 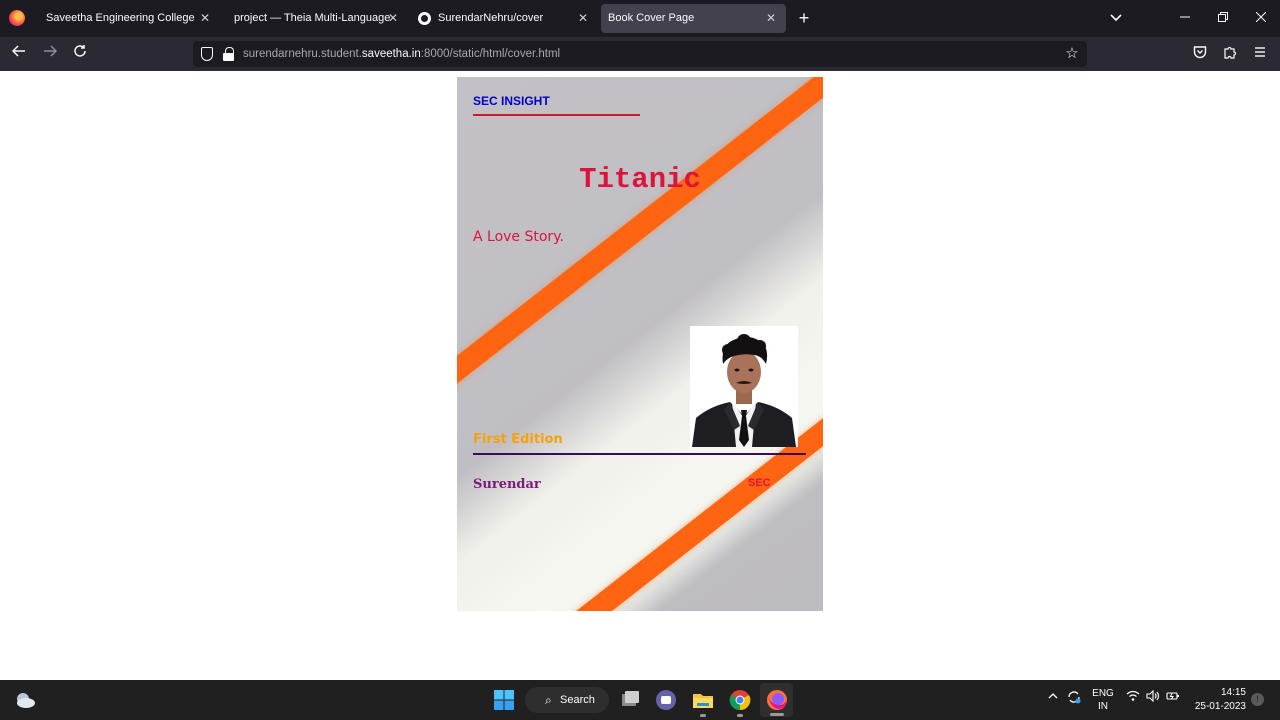 I want to click on author-photo, so click(x=744, y=386).